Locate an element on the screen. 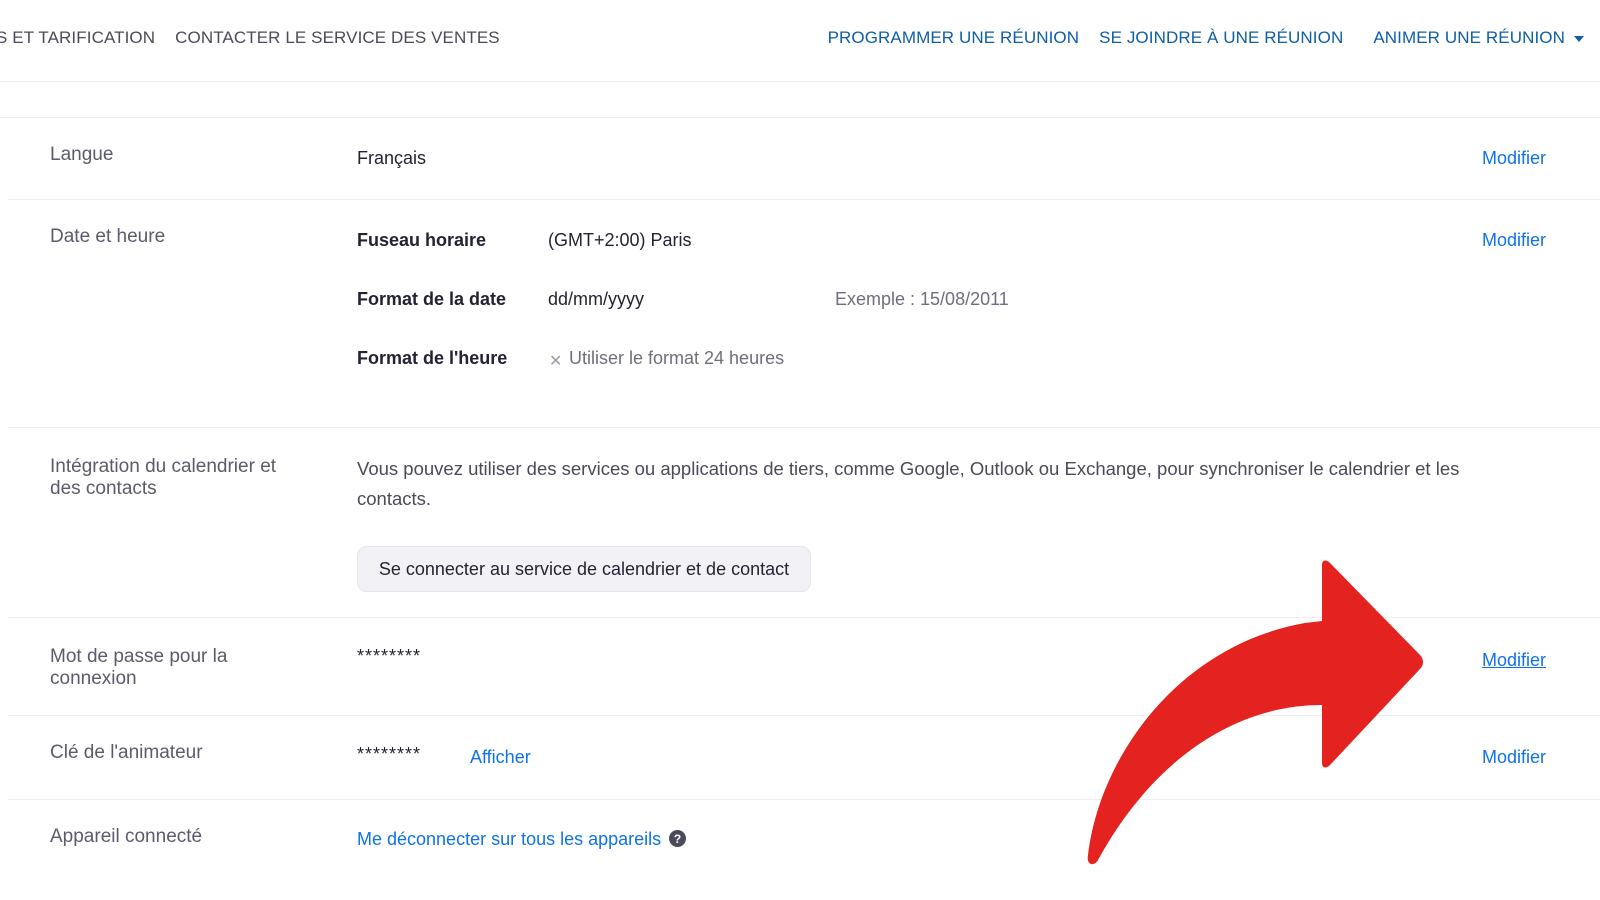 The height and width of the screenshot is (900, 1600). datetime-modify-link: Modifier is located at coordinates (1514, 240).